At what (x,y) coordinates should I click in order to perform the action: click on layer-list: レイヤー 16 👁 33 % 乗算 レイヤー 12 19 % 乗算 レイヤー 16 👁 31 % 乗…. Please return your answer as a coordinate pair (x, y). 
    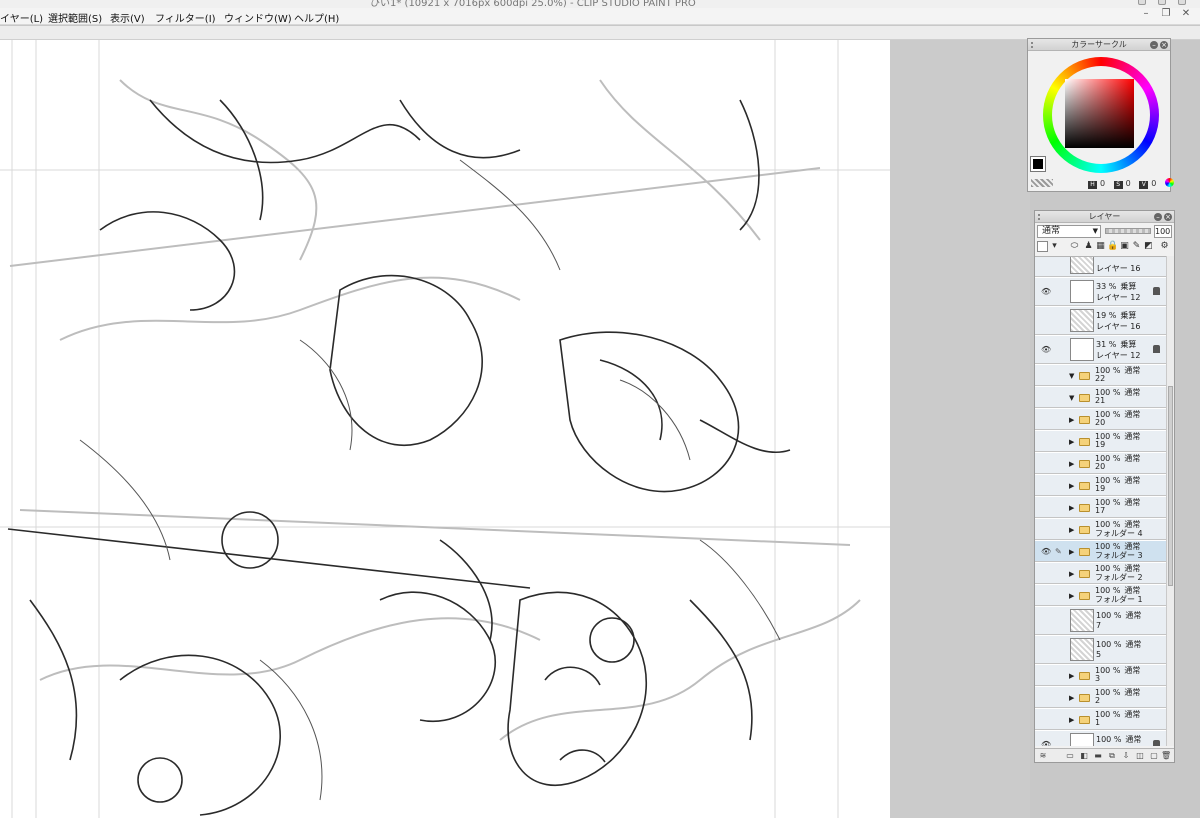
    Looking at the image, I should click on (1100, 501).